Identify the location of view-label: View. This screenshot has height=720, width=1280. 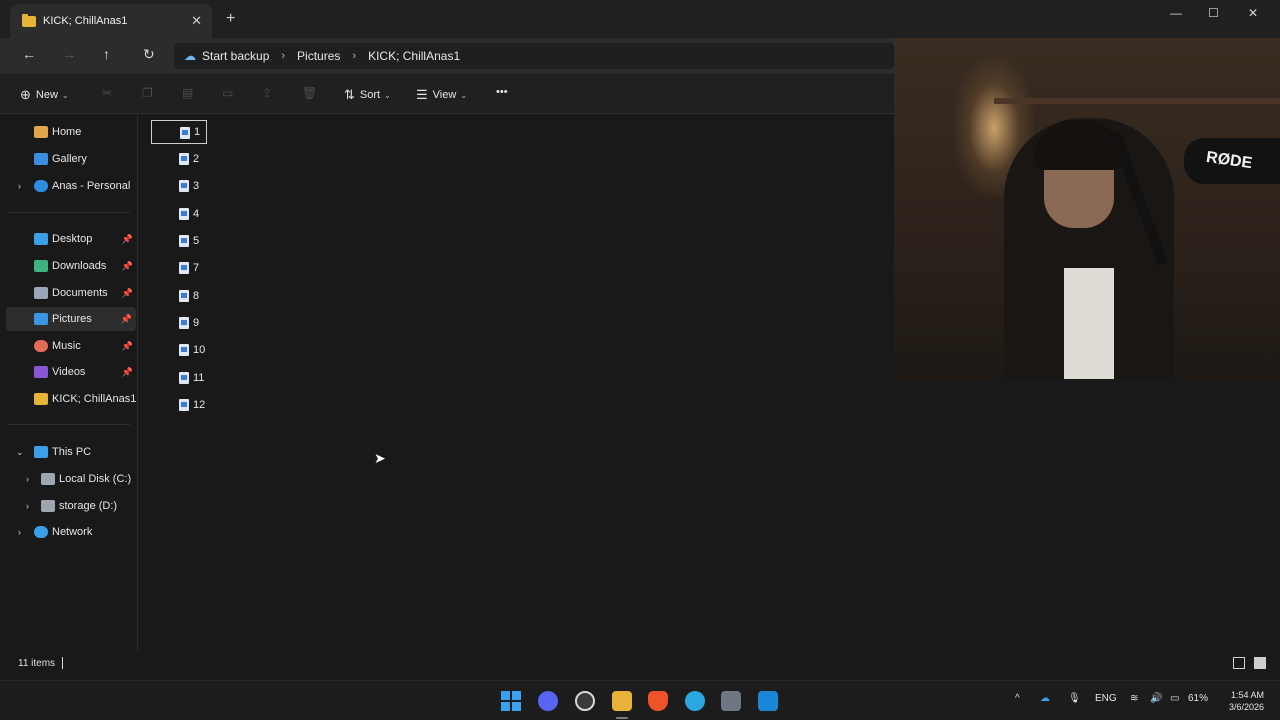
(444, 95).